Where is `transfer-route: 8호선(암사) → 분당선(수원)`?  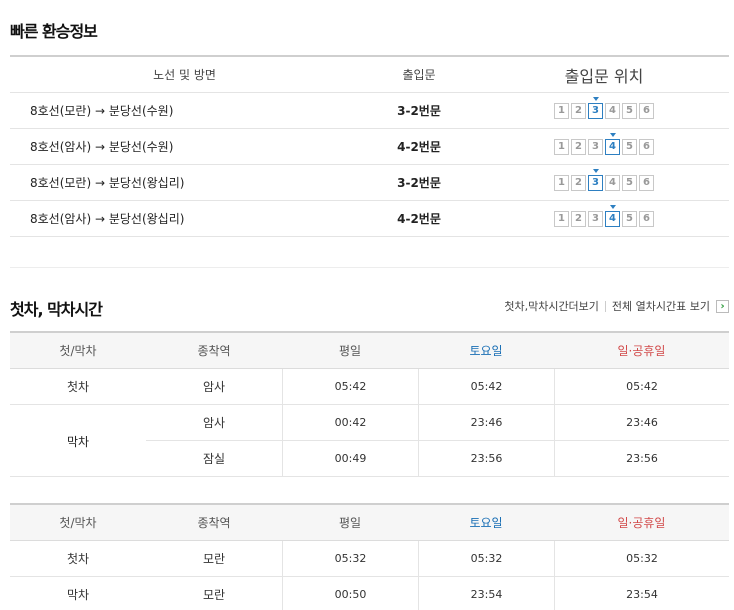 transfer-route: 8호선(암사) → 분당선(수원) is located at coordinates (102, 147).